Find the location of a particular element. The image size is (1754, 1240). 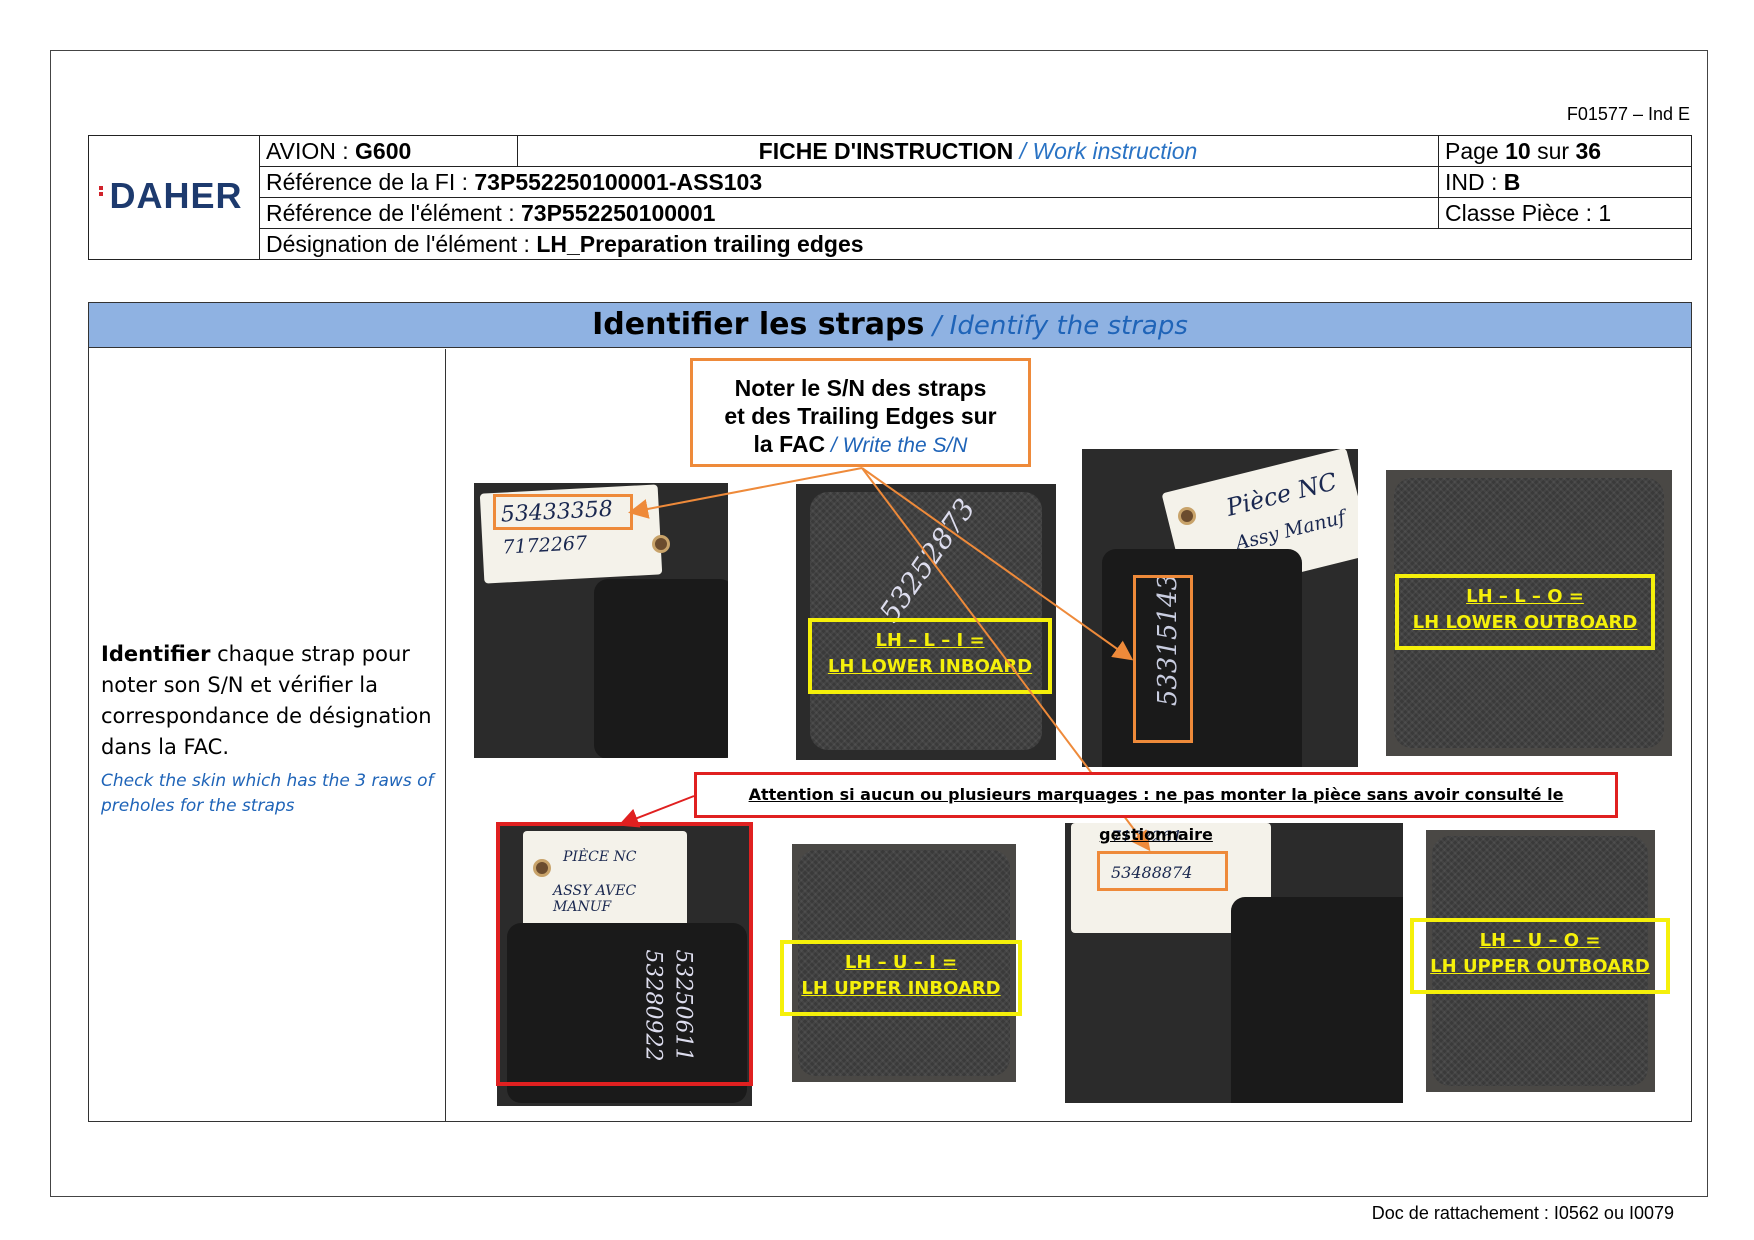

callout-arrows is located at coordinates (884, 659).